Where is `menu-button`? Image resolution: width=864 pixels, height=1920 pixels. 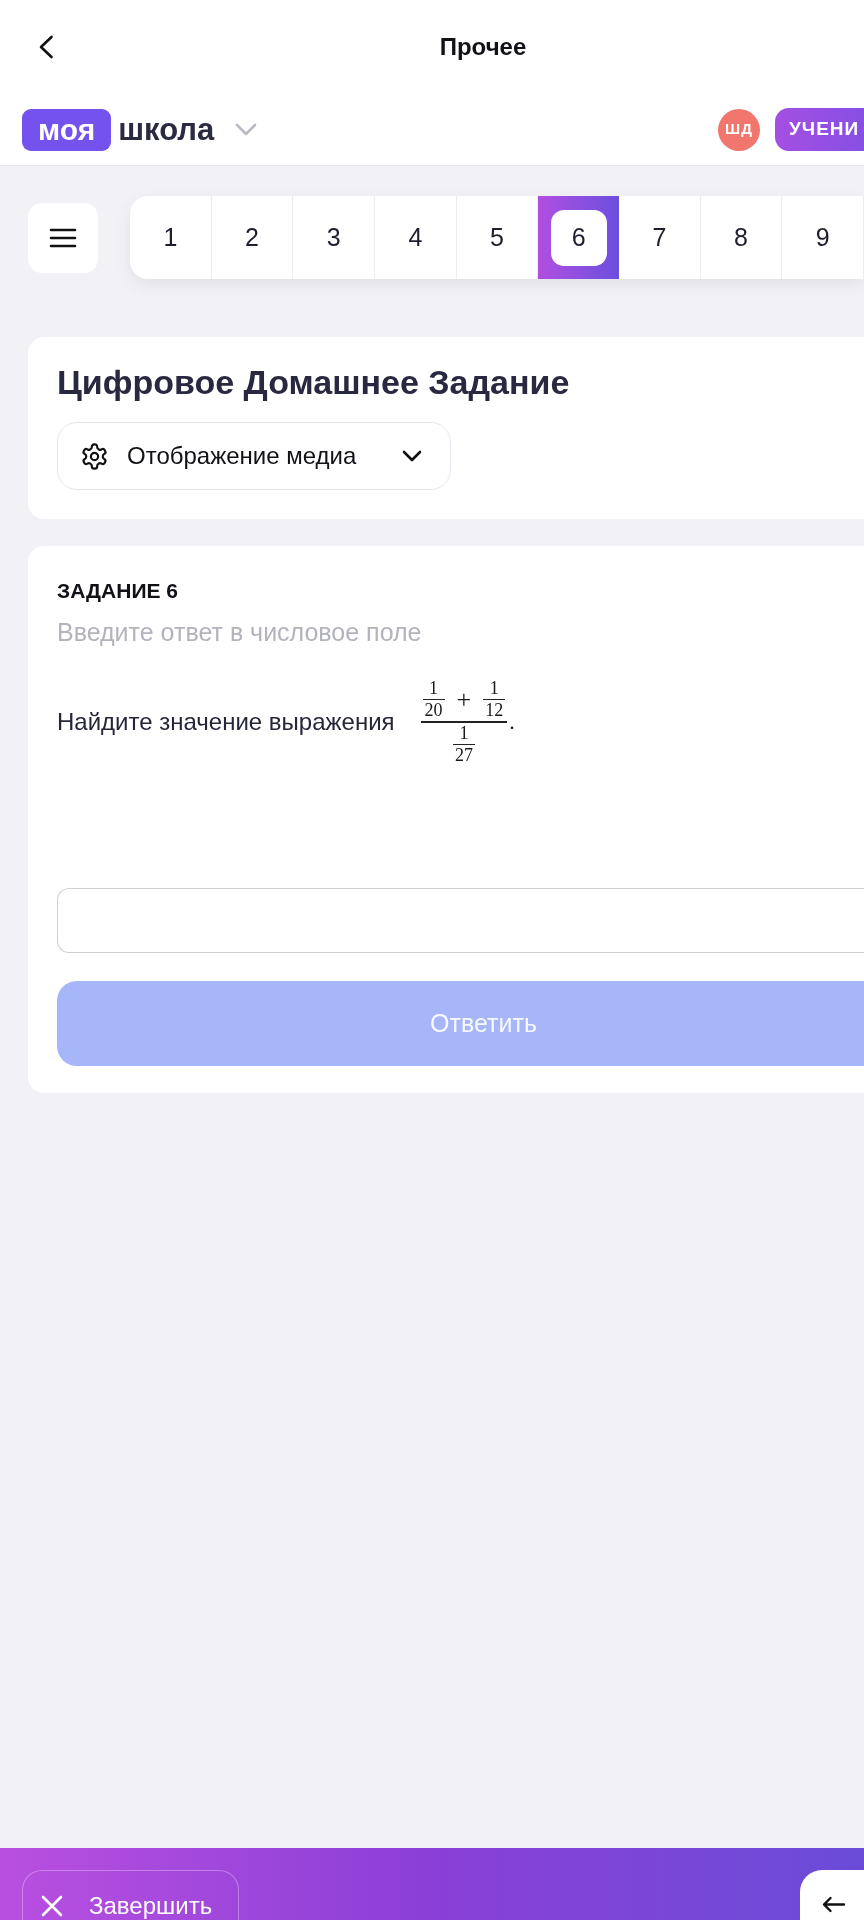 menu-button is located at coordinates (63, 237).